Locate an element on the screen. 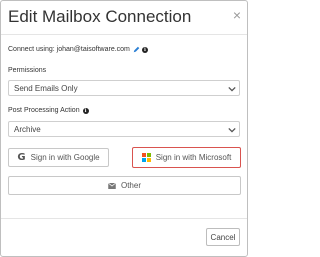 Image resolution: width=320 pixels, height=257 pixels. google-icon: G is located at coordinates (21, 157).